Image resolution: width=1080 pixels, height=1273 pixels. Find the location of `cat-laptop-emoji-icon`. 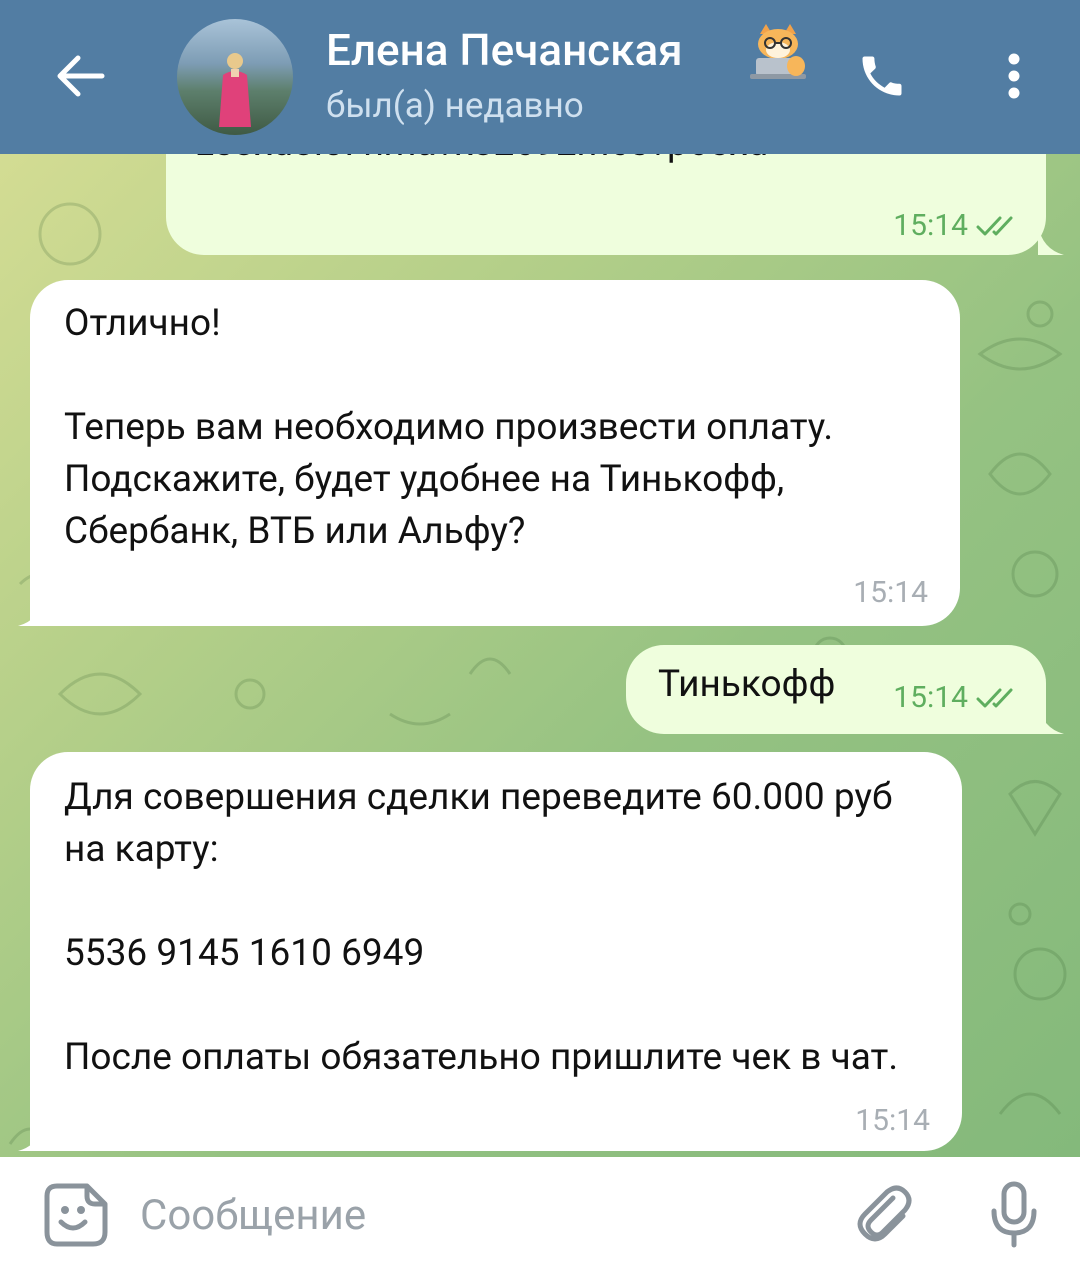

cat-laptop-emoji-icon is located at coordinates (778, 51).